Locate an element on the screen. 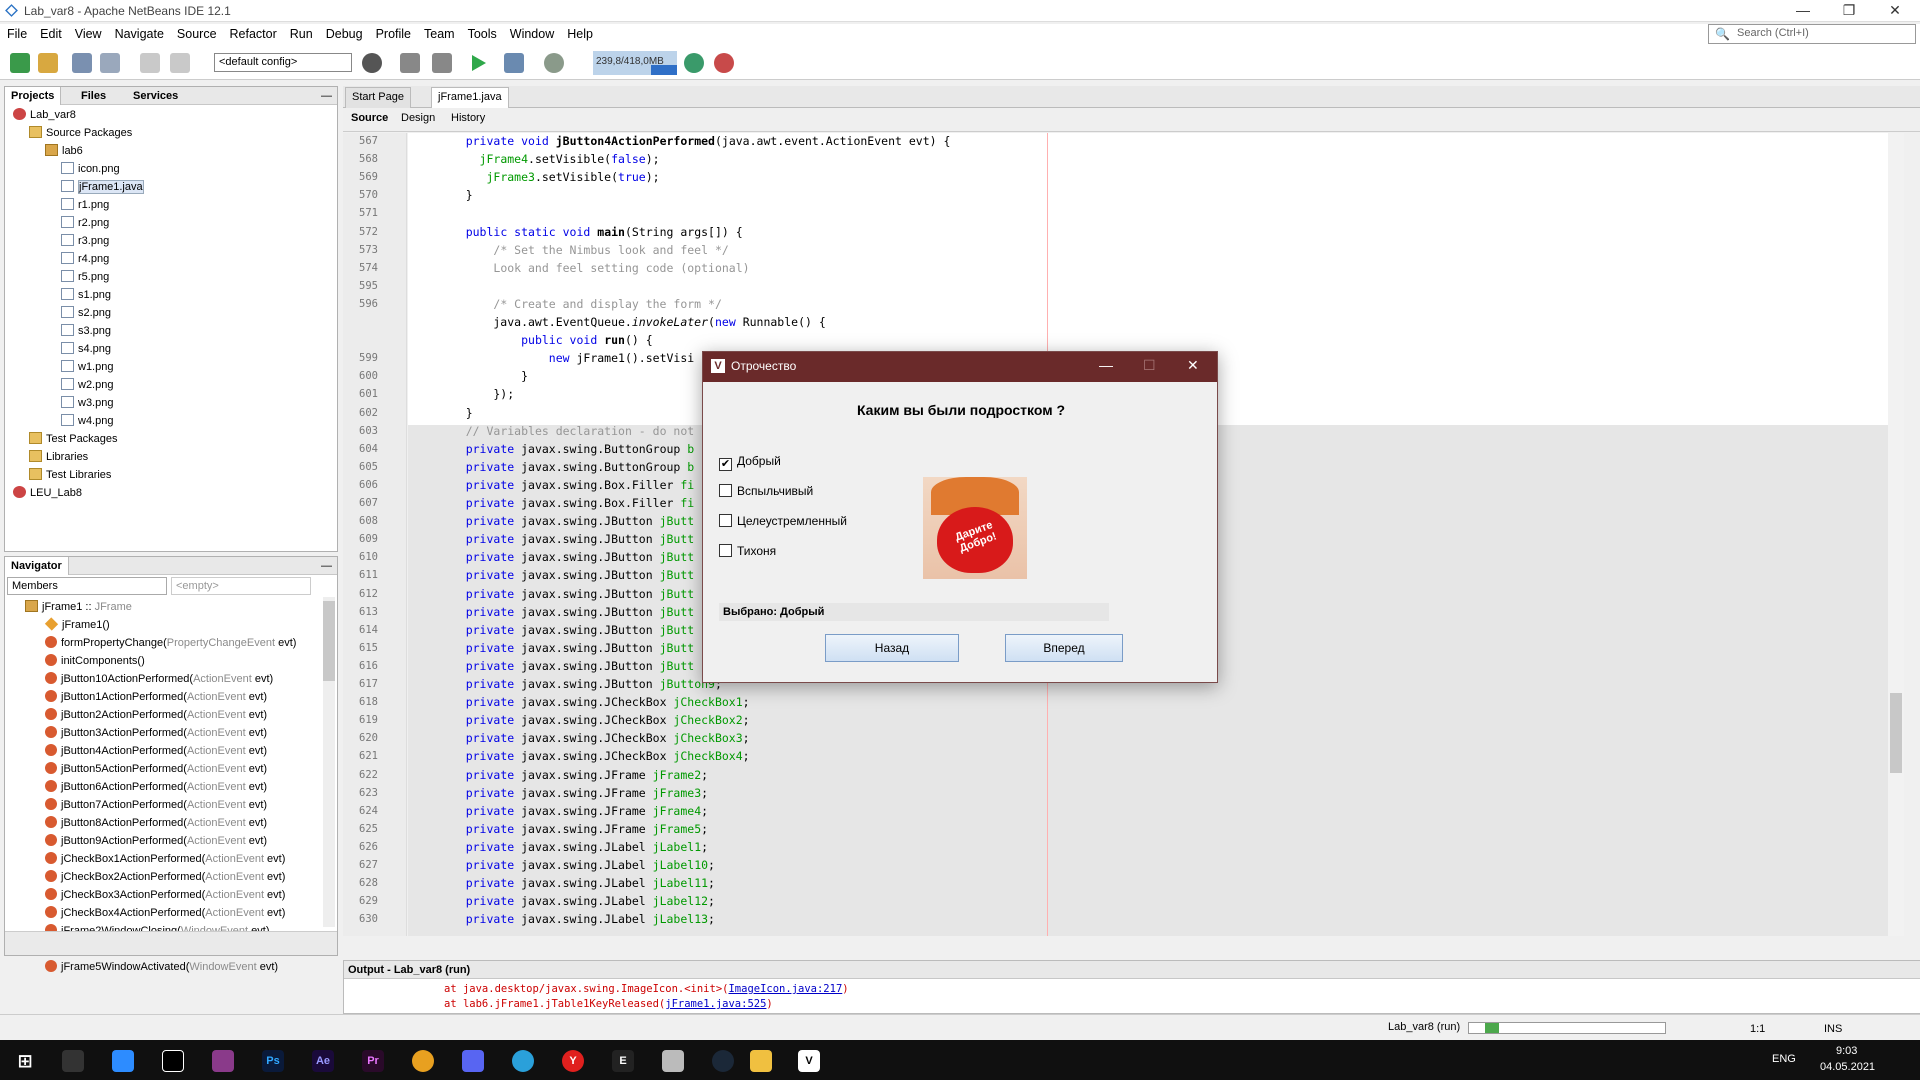 This screenshot has width=1920, height=1080. tree-item: jFrame1.java is located at coordinates (102, 187).